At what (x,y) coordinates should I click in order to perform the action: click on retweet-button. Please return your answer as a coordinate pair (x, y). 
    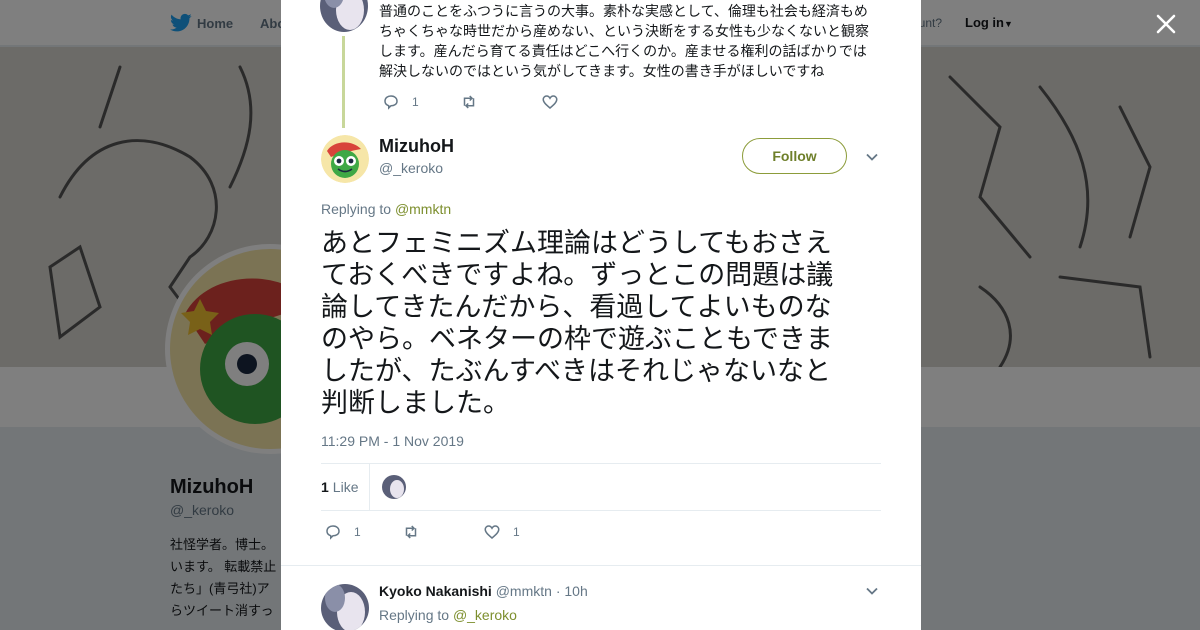
    Looking at the image, I should click on (411, 532).